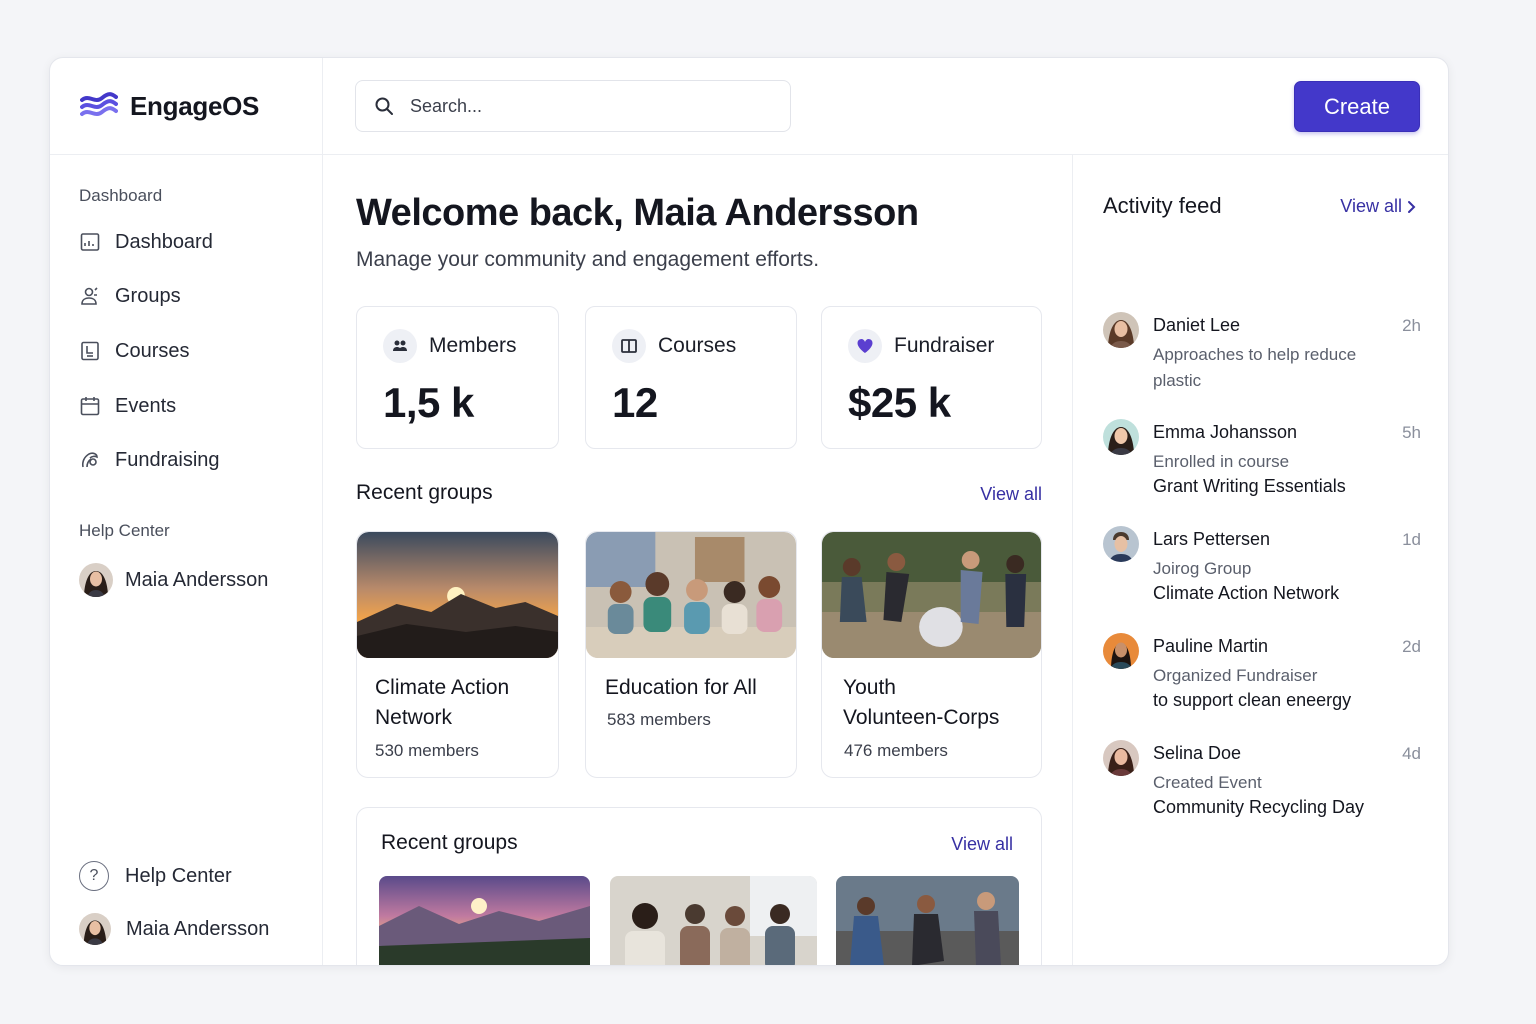 This screenshot has height=1024, width=1536. I want to click on activity-time: 4d, so click(1411, 753).